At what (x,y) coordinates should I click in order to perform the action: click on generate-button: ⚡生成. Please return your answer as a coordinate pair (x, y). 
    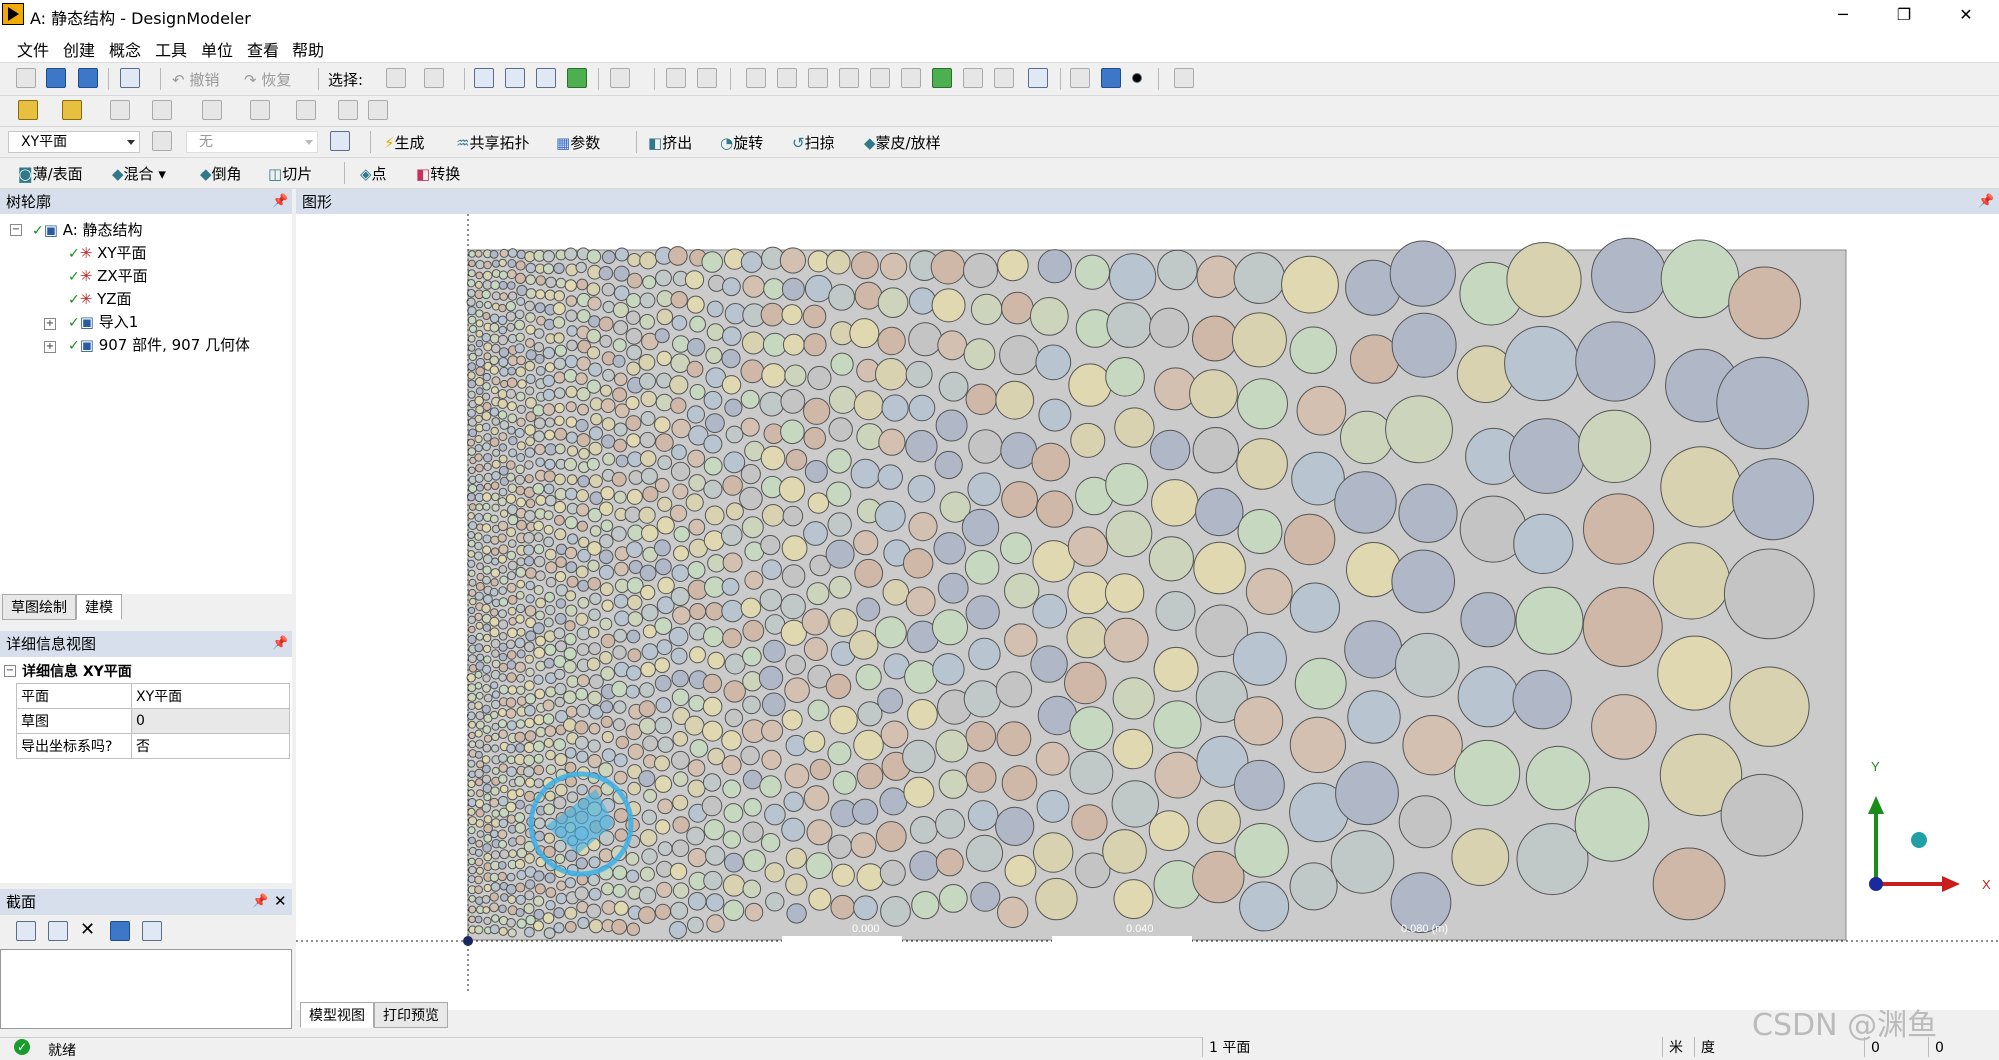
    Looking at the image, I should click on (404, 142).